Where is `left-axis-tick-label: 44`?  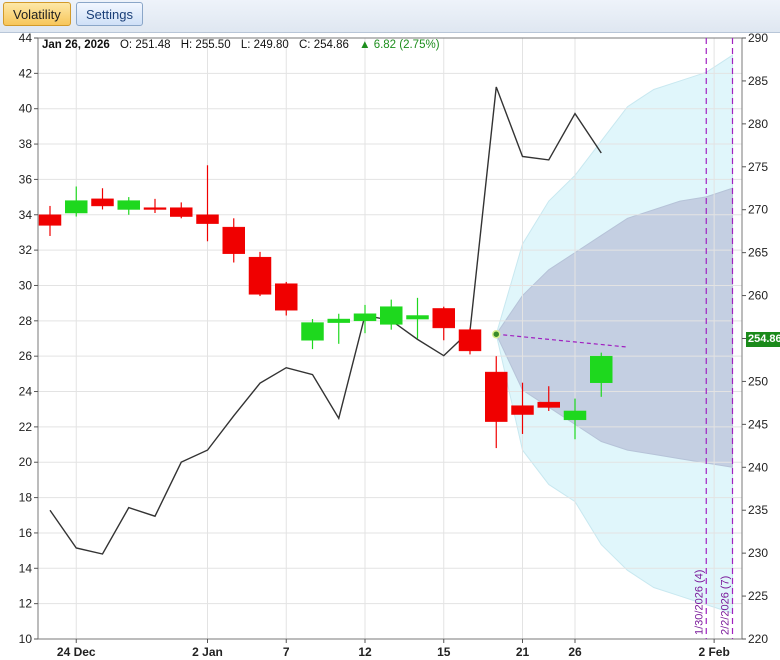
left-axis-tick-label: 44 is located at coordinates (26, 38).